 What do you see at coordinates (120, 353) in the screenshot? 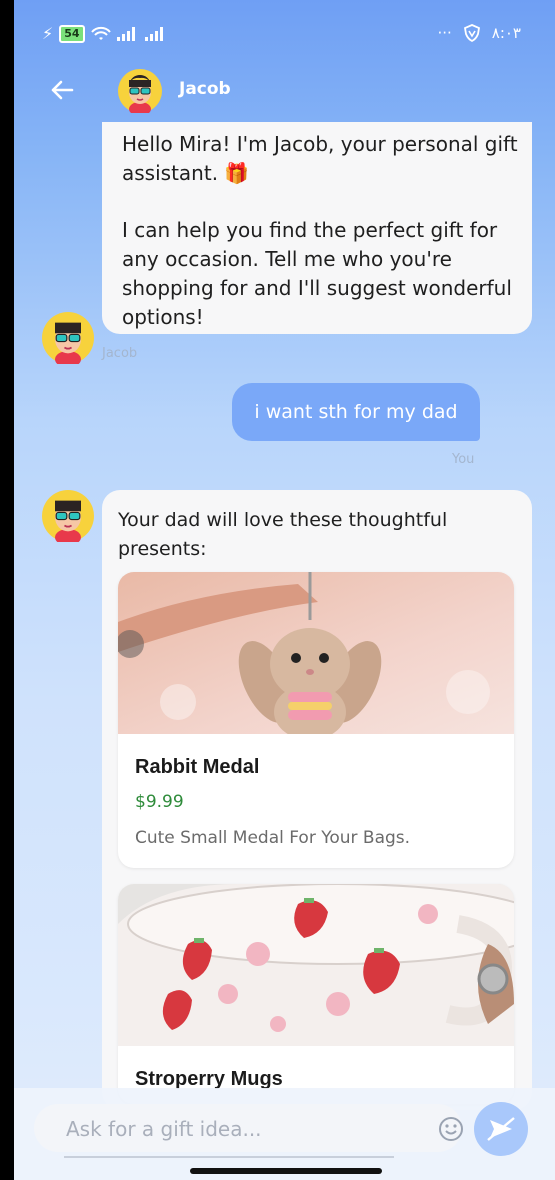
I see `sender-label: Jacob` at bounding box center [120, 353].